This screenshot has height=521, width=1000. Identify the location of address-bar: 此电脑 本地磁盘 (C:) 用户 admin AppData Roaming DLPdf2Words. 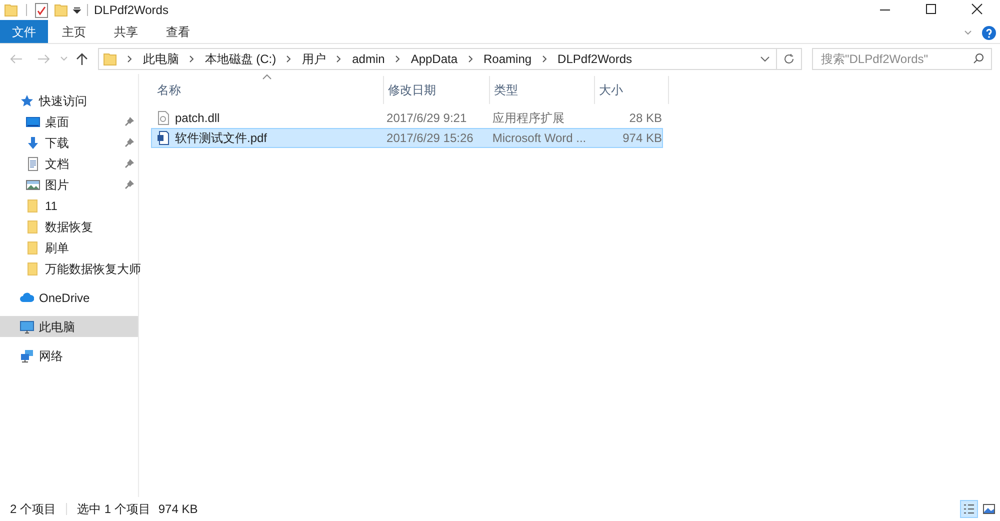
(450, 59).